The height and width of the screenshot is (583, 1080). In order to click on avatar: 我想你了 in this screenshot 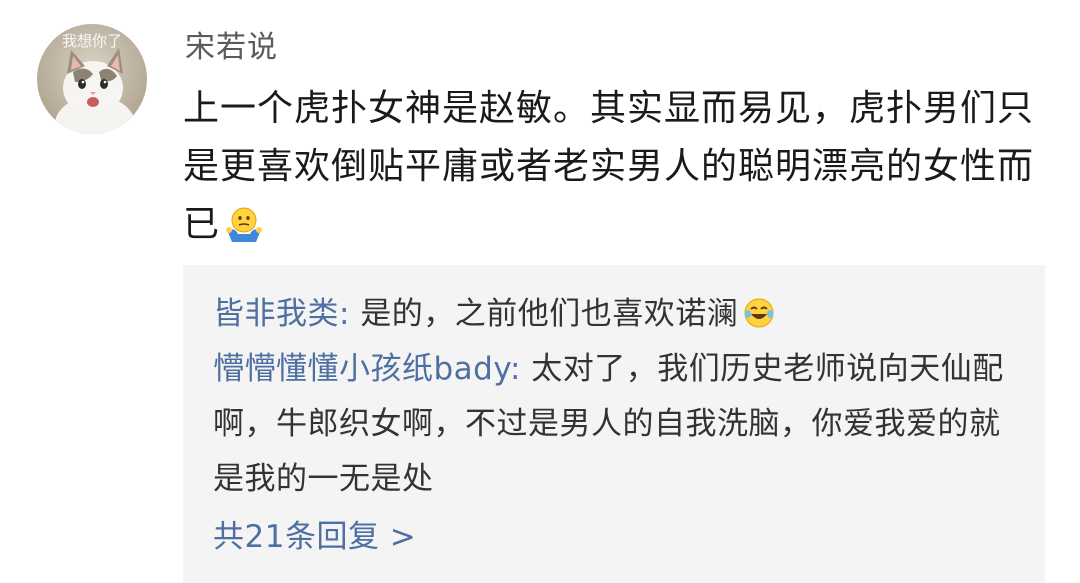, I will do `click(92, 79)`.